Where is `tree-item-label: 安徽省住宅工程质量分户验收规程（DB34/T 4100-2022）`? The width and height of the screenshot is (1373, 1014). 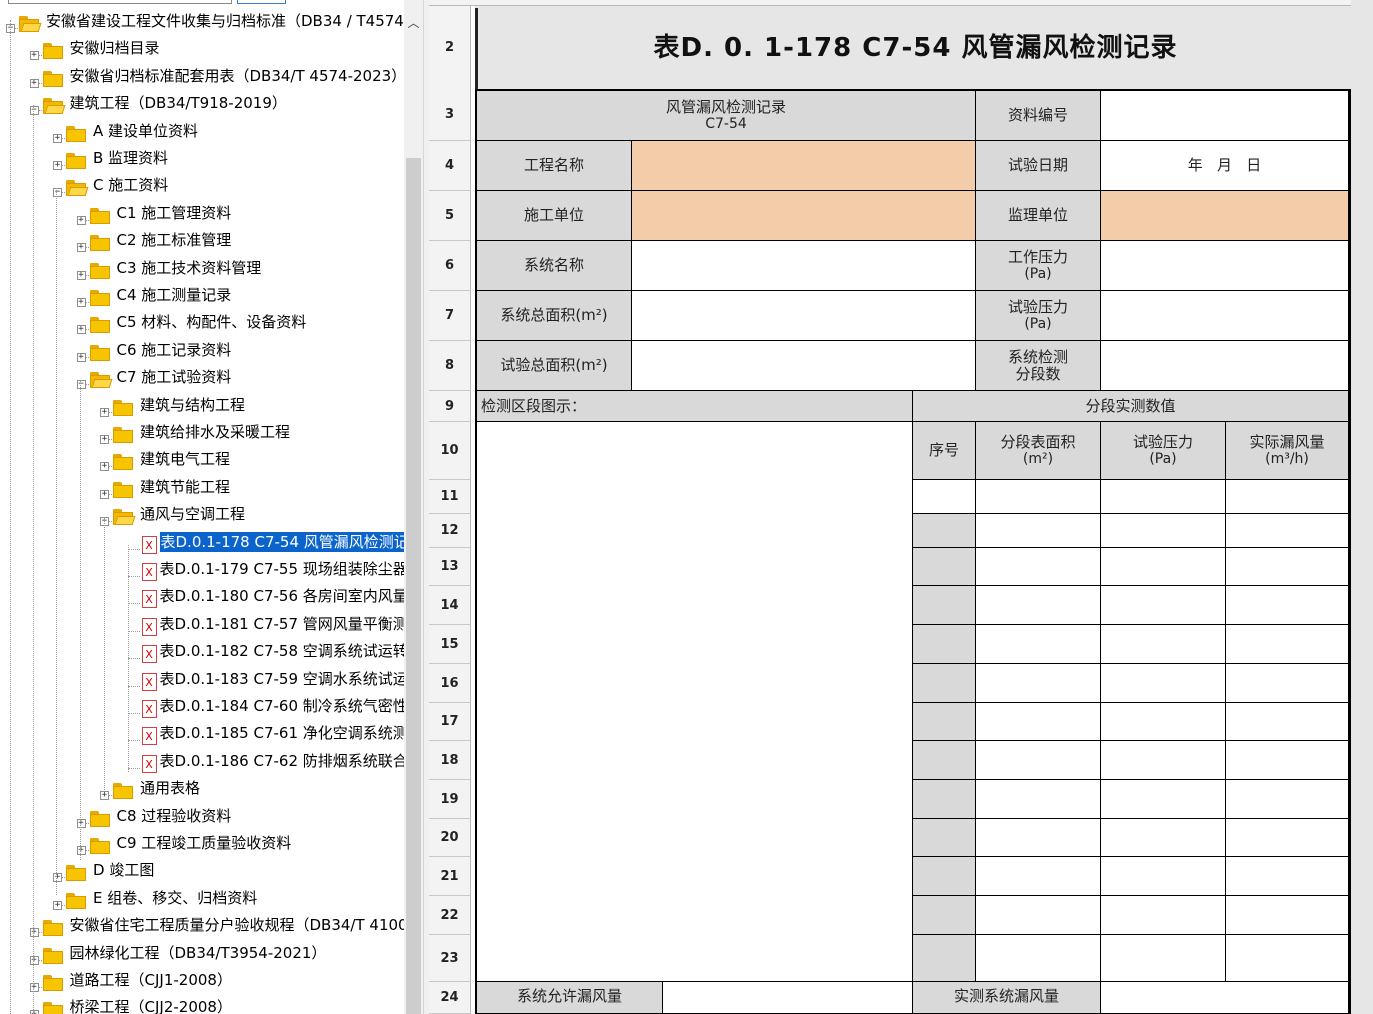 tree-item-label: 安徽省住宅工程质量分户验收规程（DB34/T 4100-2022） is located at coordinates (237, 925).